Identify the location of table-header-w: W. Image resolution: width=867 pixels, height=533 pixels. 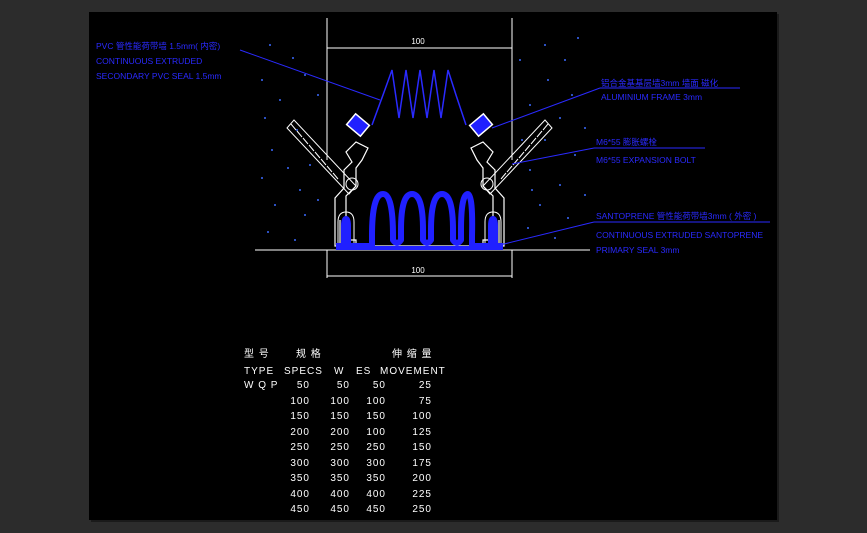
(339, 371).